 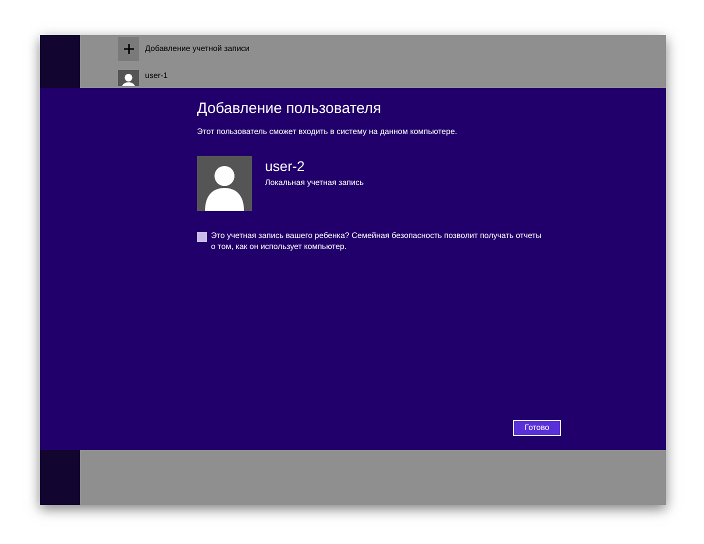 I want to click on child-account-checkbox, so click(x=202, y=237).